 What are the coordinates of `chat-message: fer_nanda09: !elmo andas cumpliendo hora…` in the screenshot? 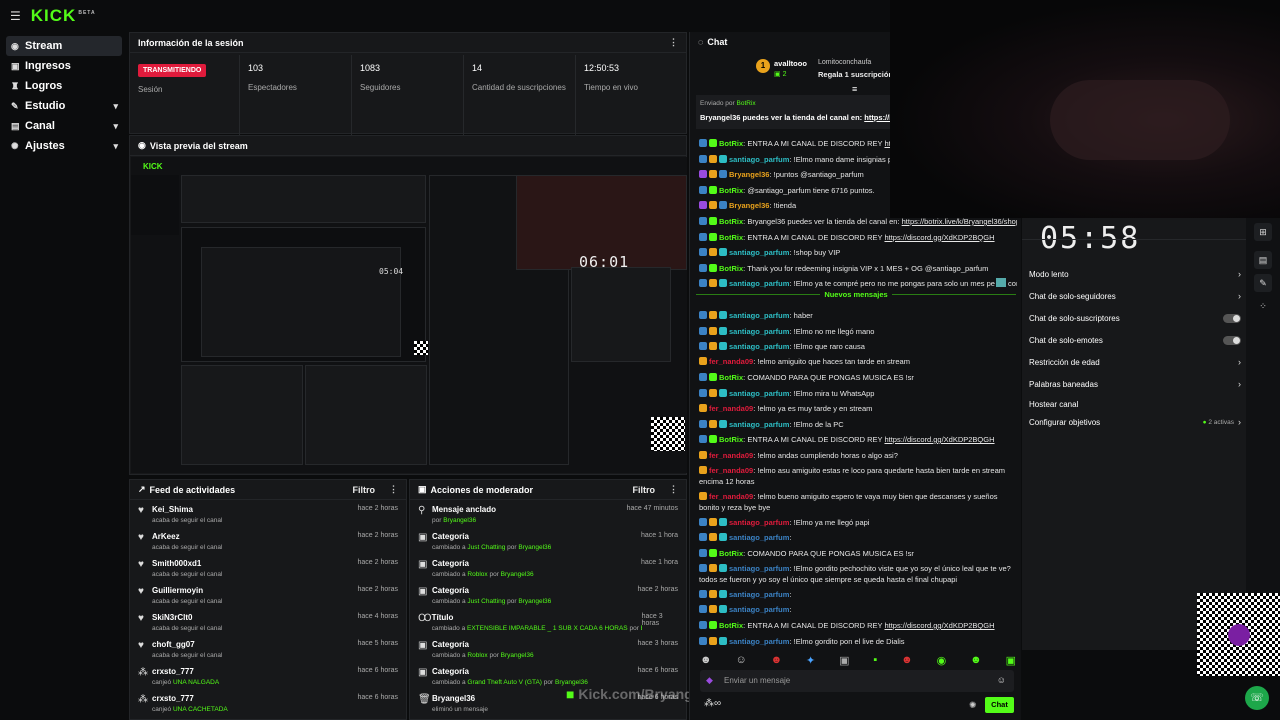 It's located at (858, 455).